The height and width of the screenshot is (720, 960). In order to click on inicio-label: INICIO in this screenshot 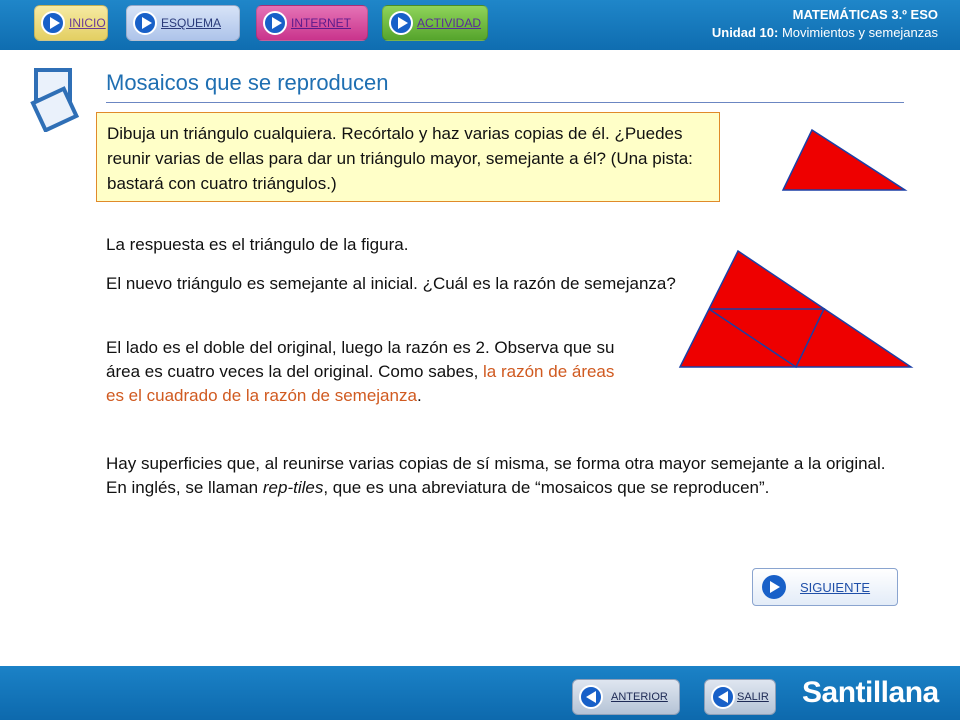, I will do `click(87, 23)`.